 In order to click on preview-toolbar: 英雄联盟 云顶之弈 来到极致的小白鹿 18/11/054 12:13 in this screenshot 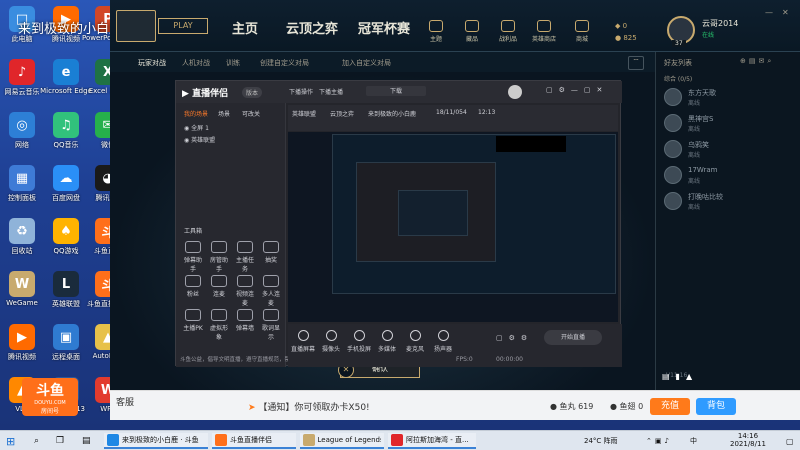, I will do `click(453, 118)`.